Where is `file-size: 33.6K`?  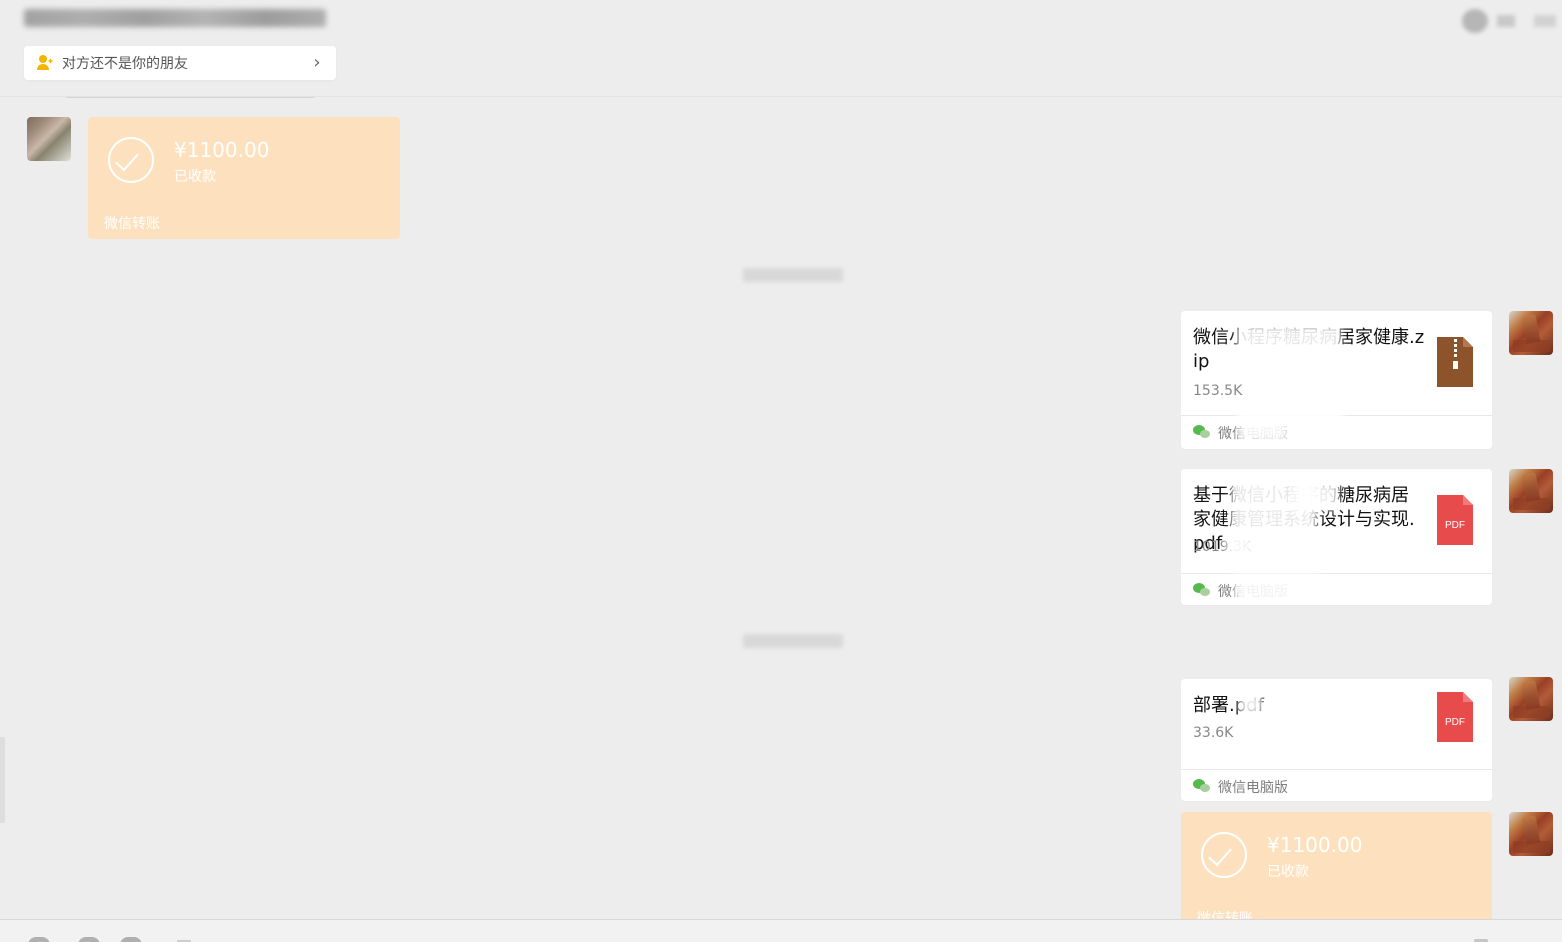 file-size: 33.6K is located at coordinates (1213, 733).